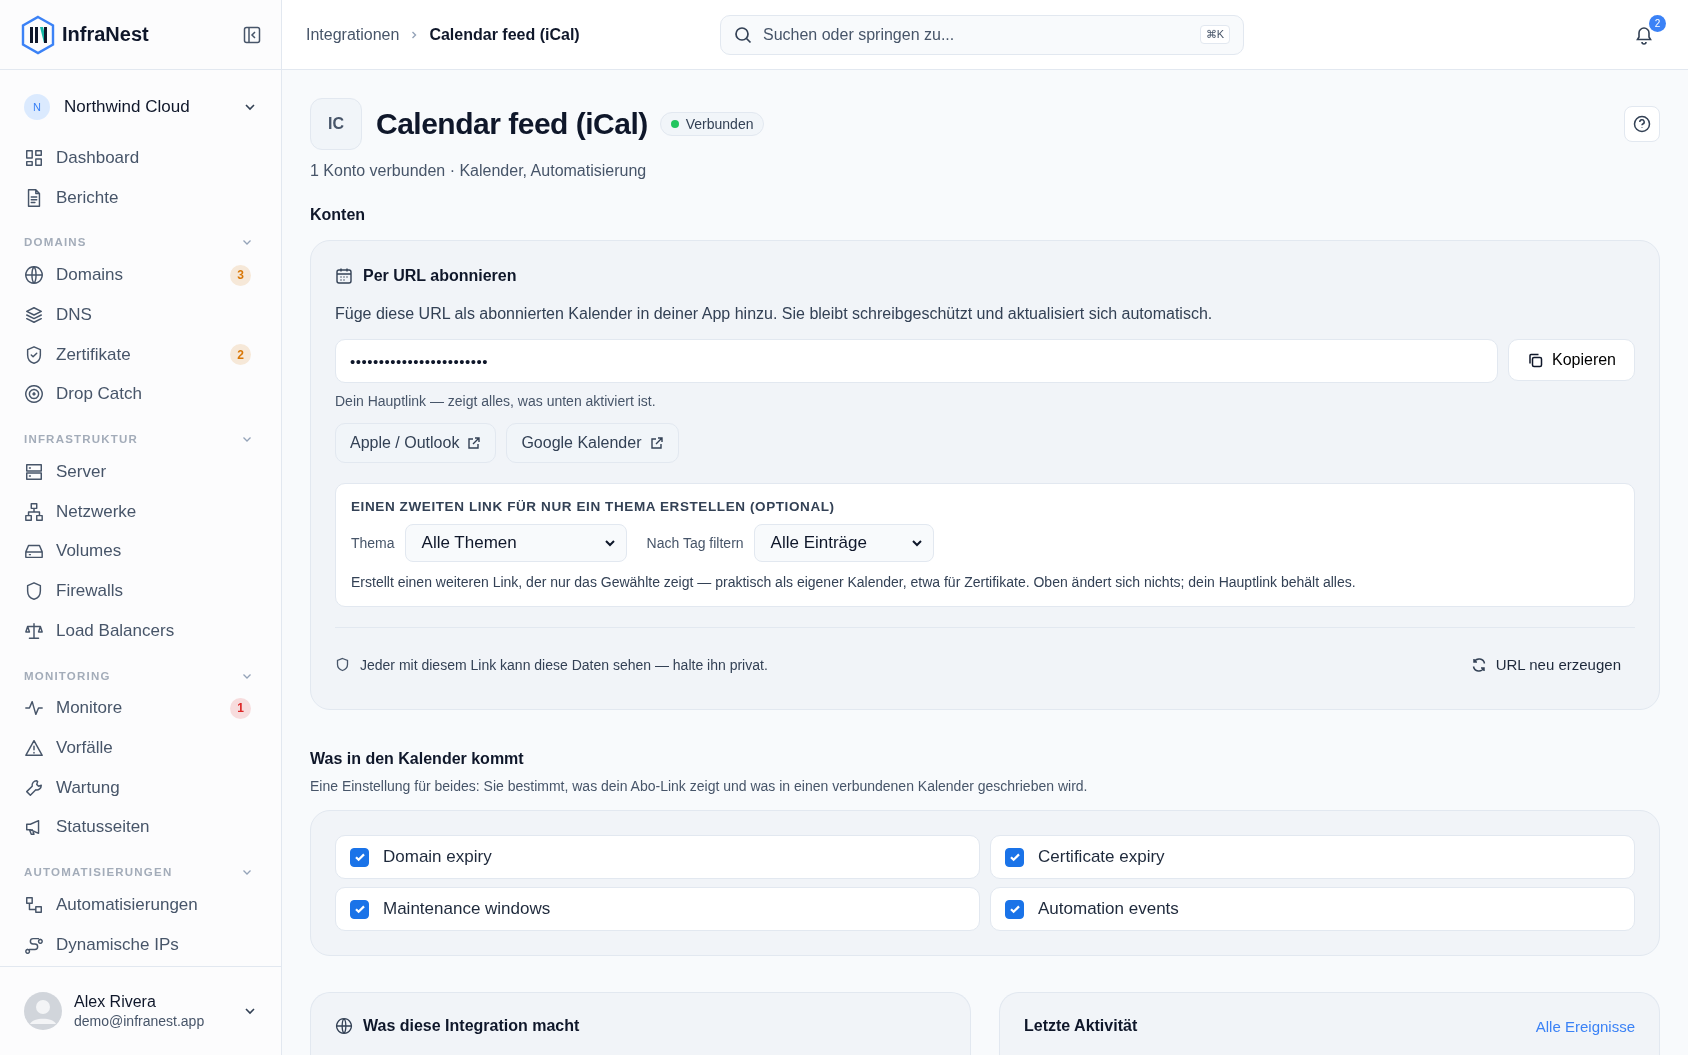 Image resolution: width=1688 pixels, height=1055 pixels. Describe the element at coordinates (140, 511) in the screenshot. I see `nav-item: Netzwerke` at that location.